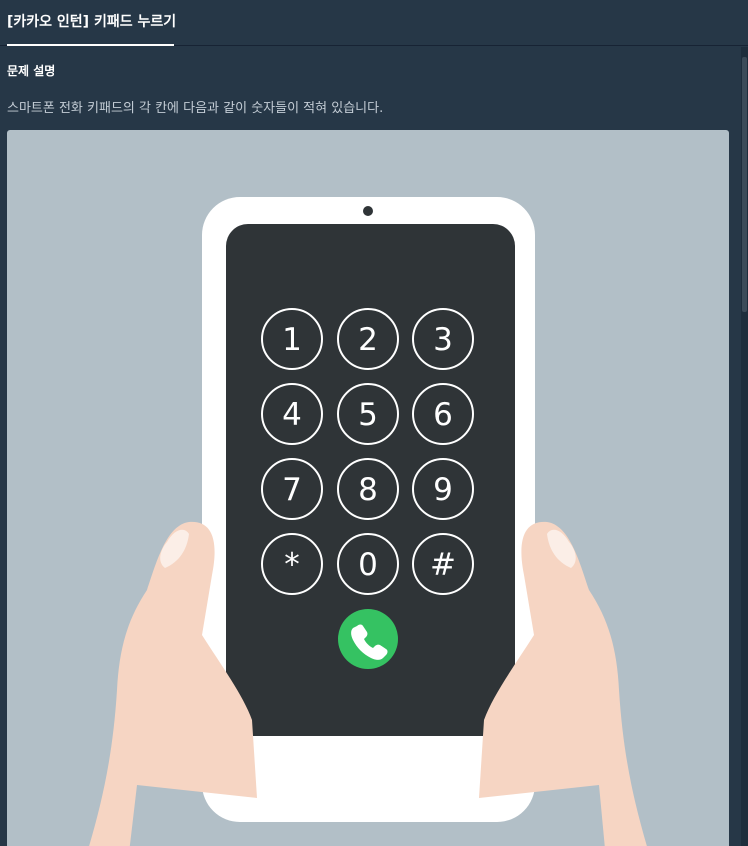  What do you see at coordinates (368, 211) in the screenshot?
I see `phone-camera` at bounding box center [368, 211].